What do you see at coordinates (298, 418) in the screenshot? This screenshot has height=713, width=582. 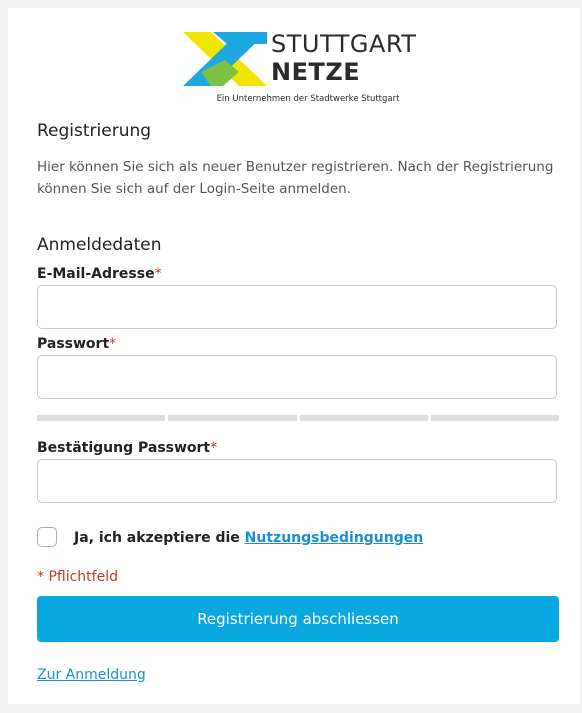 I see `password-strength-meter` at bounding box center [298, 418].